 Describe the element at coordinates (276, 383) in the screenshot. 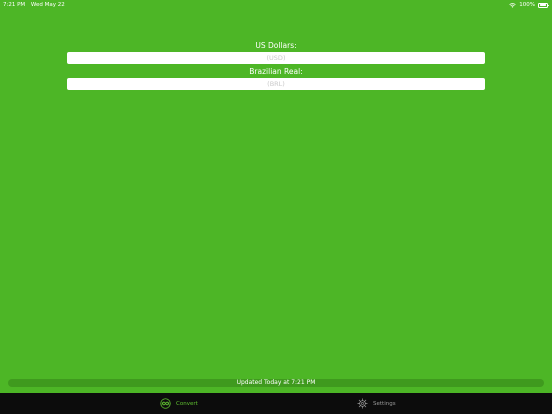

I see `update-status-bar: Updated Today at 7:21 PM` at that location.